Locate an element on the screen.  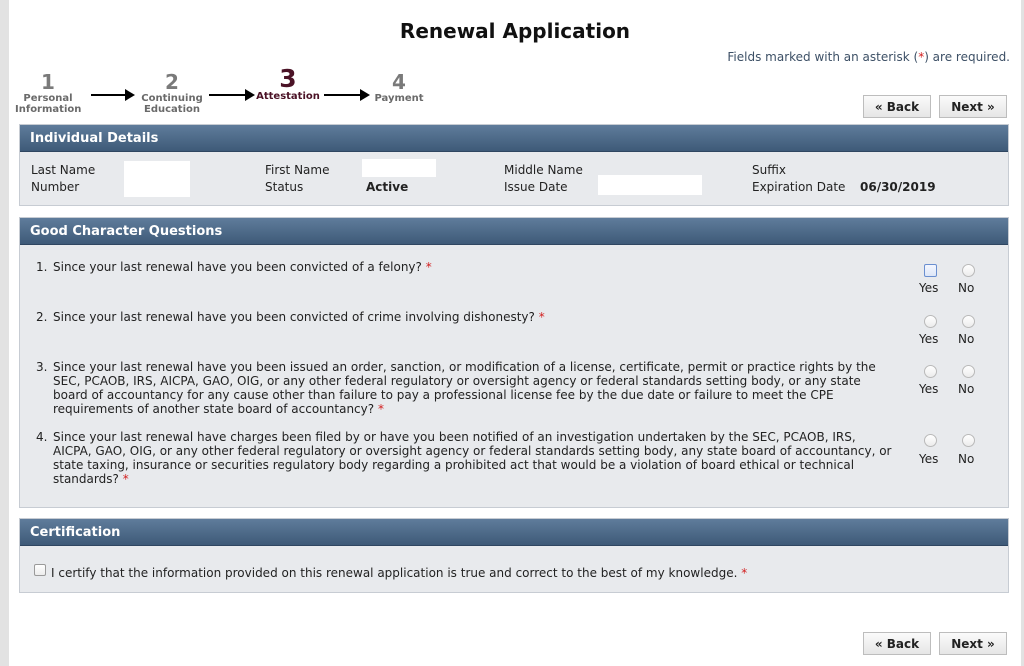
q1-no-label: No is located at coordinates (966, 288).